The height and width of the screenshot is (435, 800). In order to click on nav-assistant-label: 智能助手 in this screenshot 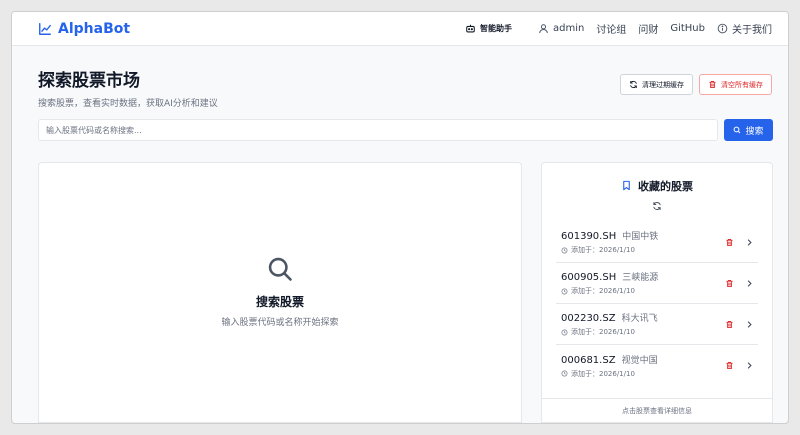, I will do `click(496, 28)`.